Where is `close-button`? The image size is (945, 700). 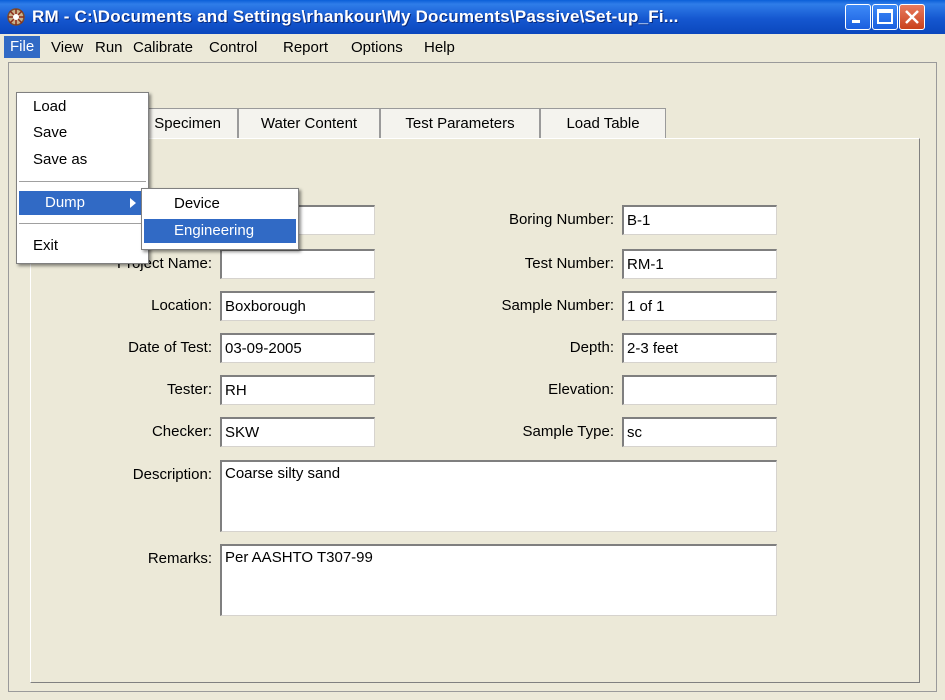 close-button is located at coordinates (912, 17).